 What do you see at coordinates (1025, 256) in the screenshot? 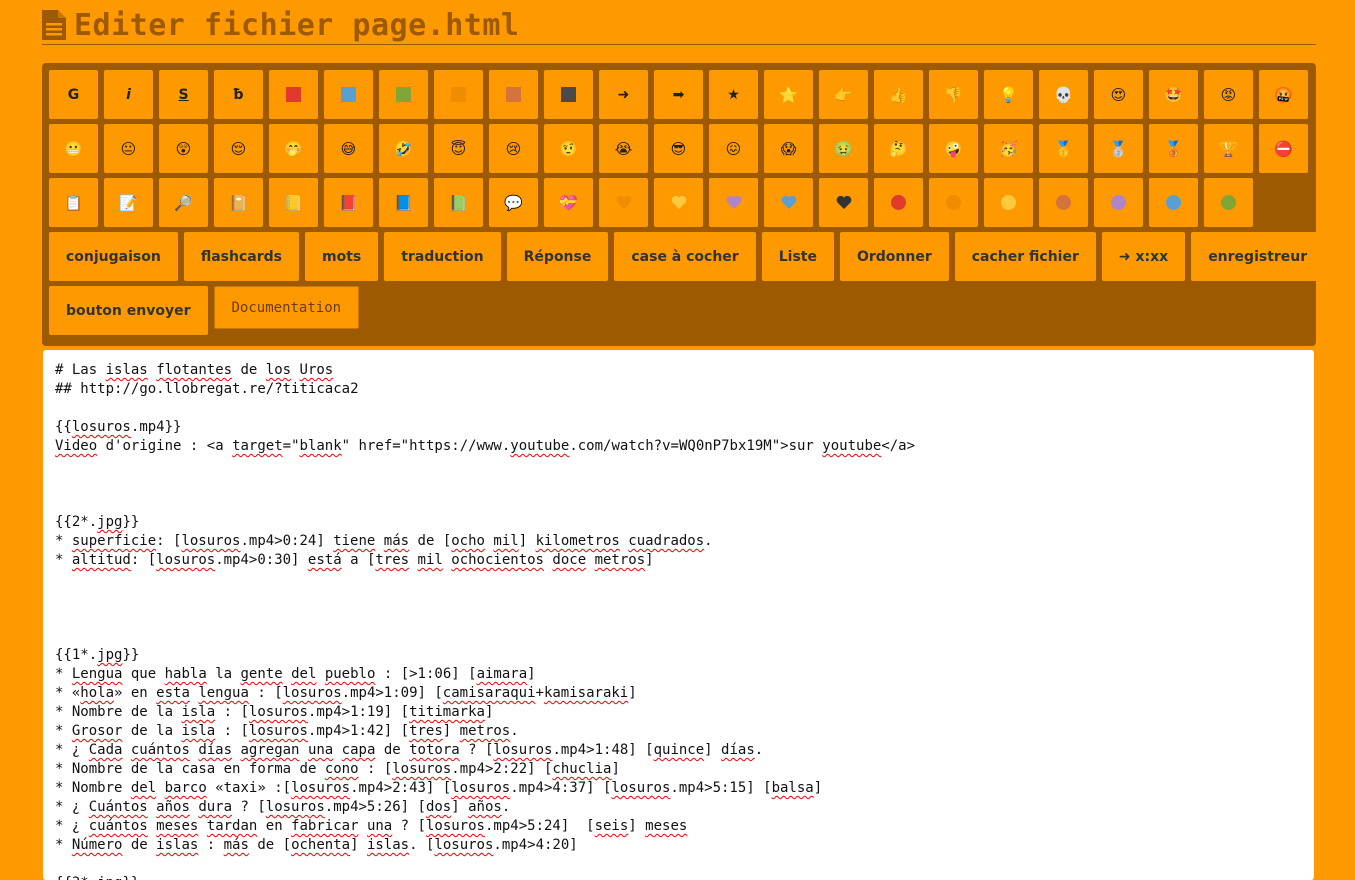
I see `widget-button-8: cacher fichier` at bounding box center [1025, 256].